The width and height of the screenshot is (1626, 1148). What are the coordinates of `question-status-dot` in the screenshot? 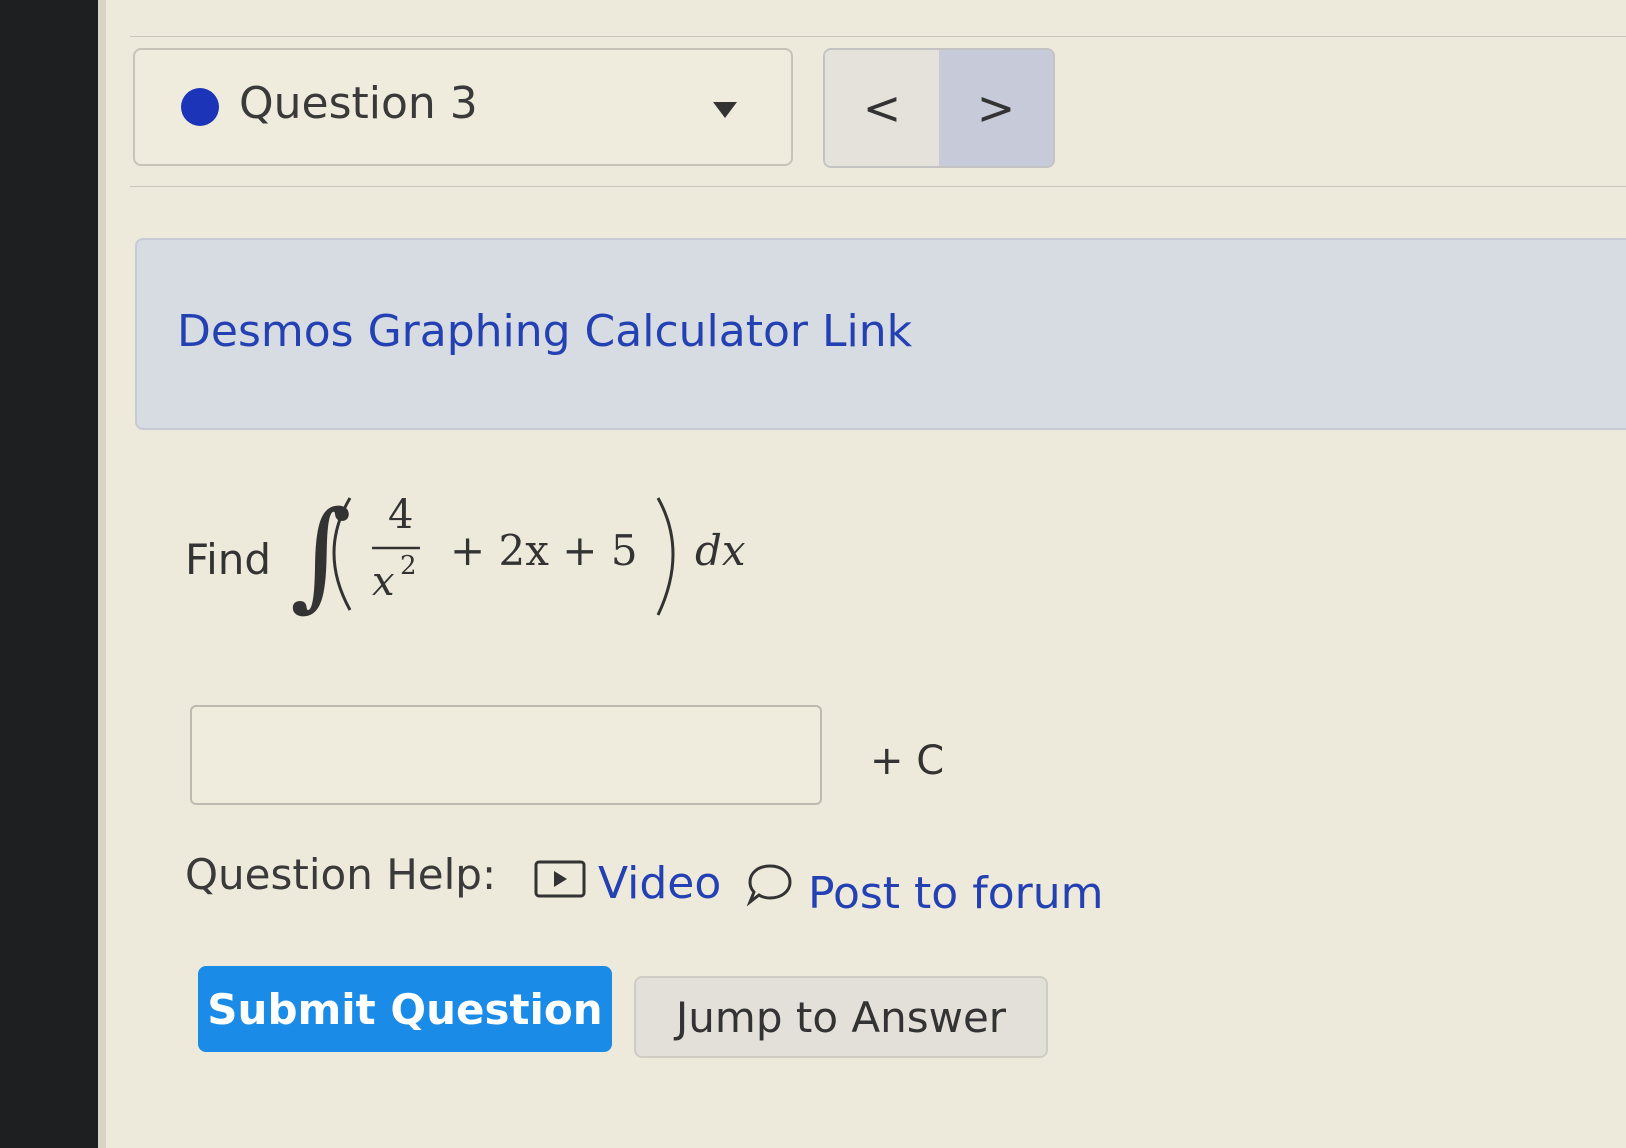 It's located at (200, 107).